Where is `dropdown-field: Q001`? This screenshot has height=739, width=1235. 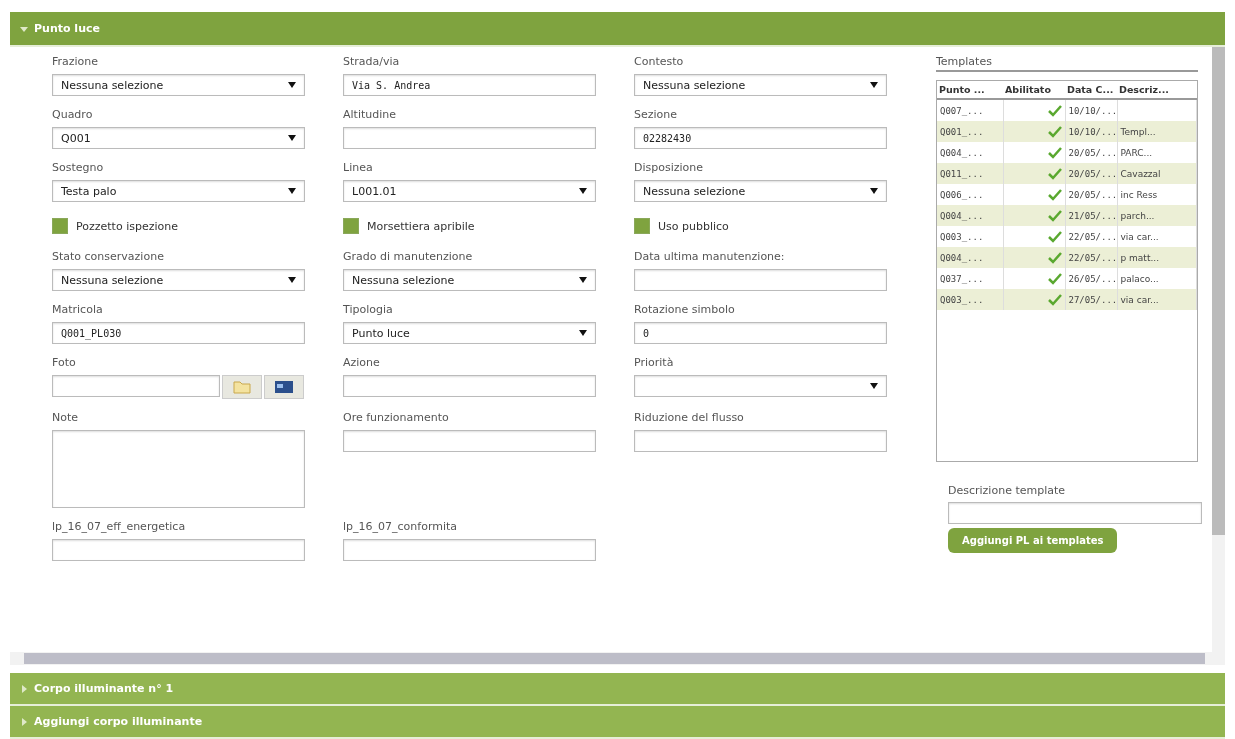 dropdown-field: Q001 is located at coordinates (178, 138).